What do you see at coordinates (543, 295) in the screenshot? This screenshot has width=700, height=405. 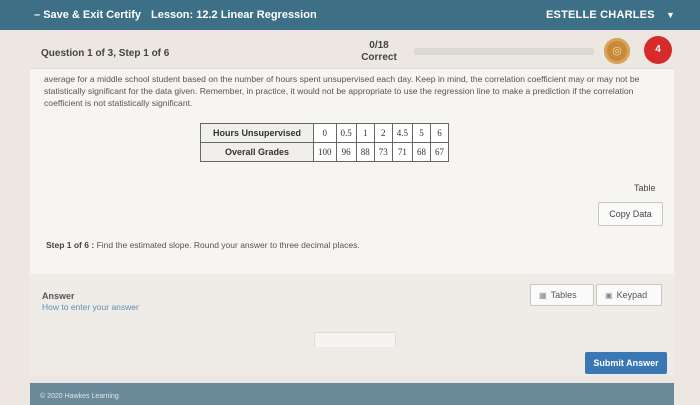 I see `table-icon: ▦` at bounding box center [543, 295].